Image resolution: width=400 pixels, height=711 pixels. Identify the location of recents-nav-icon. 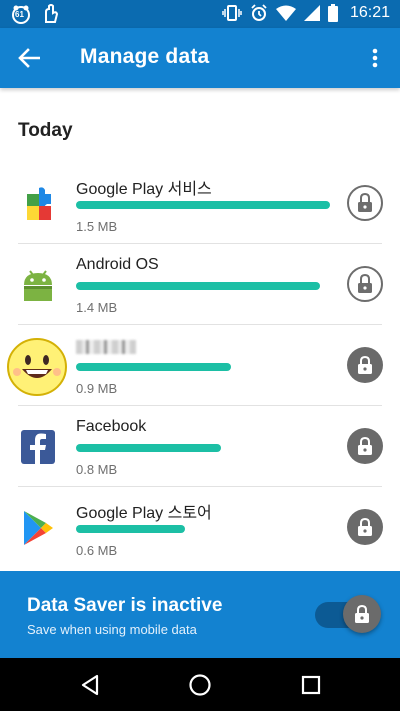
(311, 685).